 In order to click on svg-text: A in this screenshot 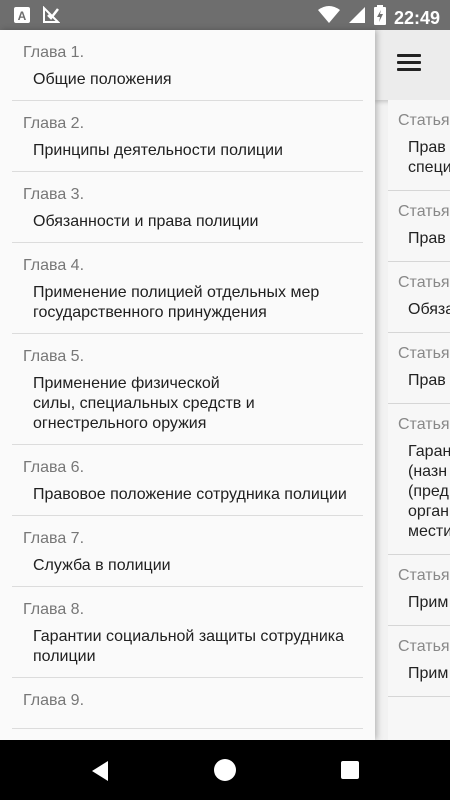, I will do `click(22, 16)`.